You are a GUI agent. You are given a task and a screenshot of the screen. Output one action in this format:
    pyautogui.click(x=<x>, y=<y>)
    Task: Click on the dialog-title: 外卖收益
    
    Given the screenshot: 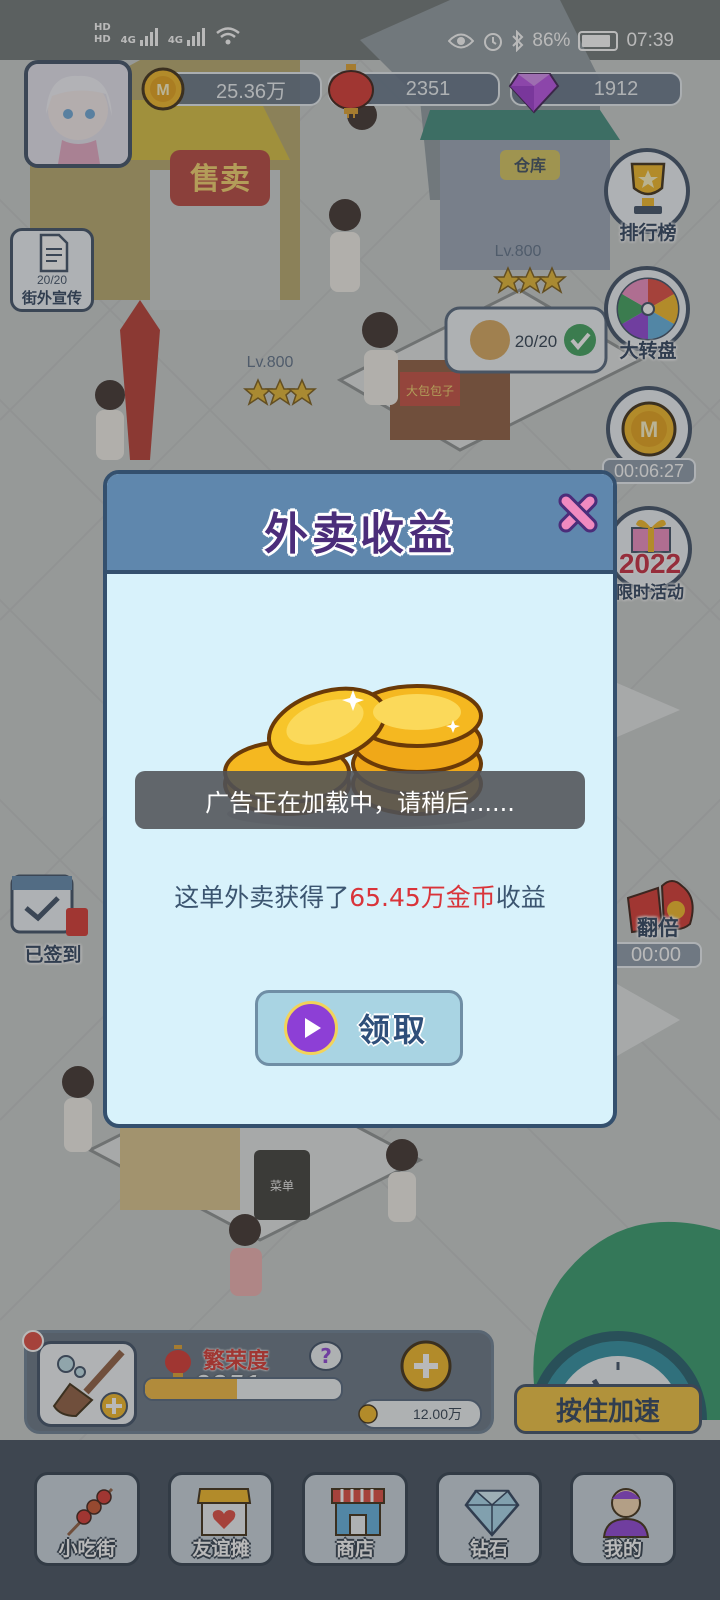 What is the action you would take?
    pyautogui.click(x=360, y=534)
    